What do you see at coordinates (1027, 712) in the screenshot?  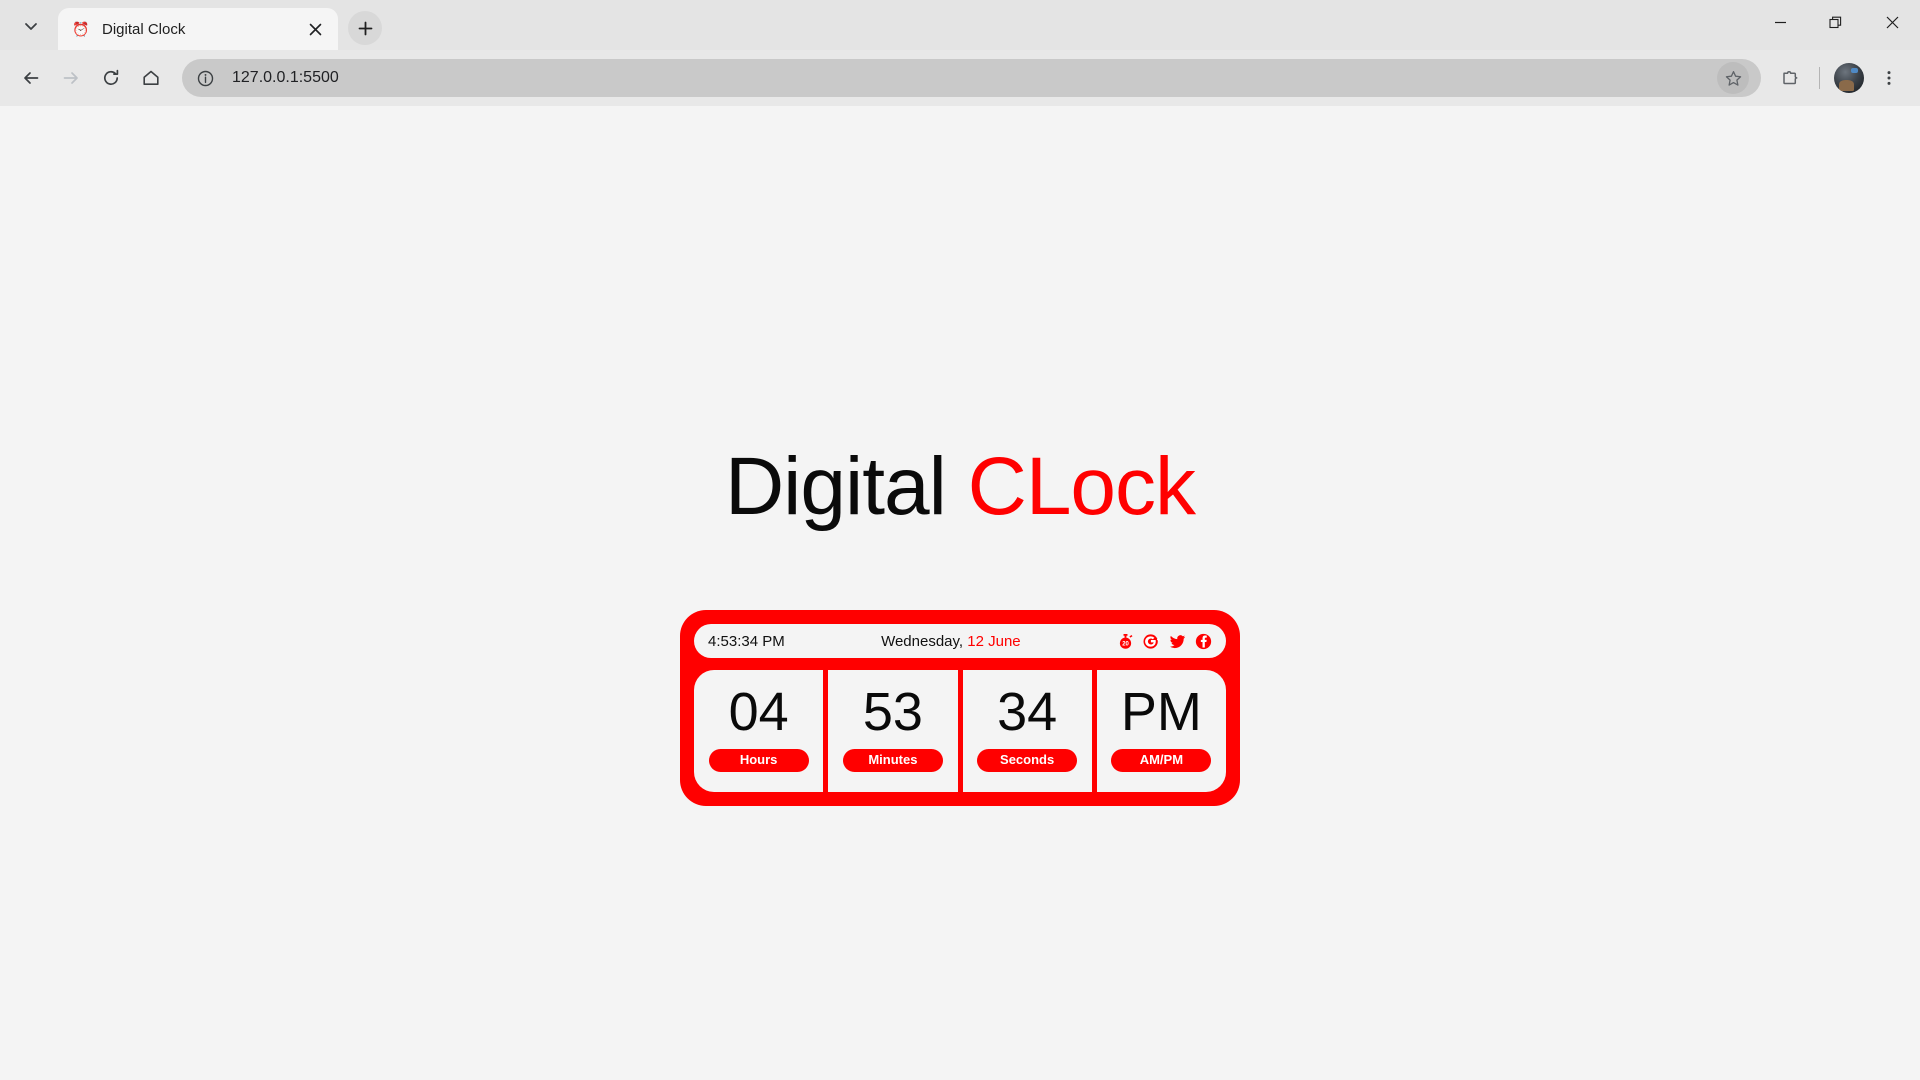 I see `seconds-value: 34` at bounding box center [1027, 712].